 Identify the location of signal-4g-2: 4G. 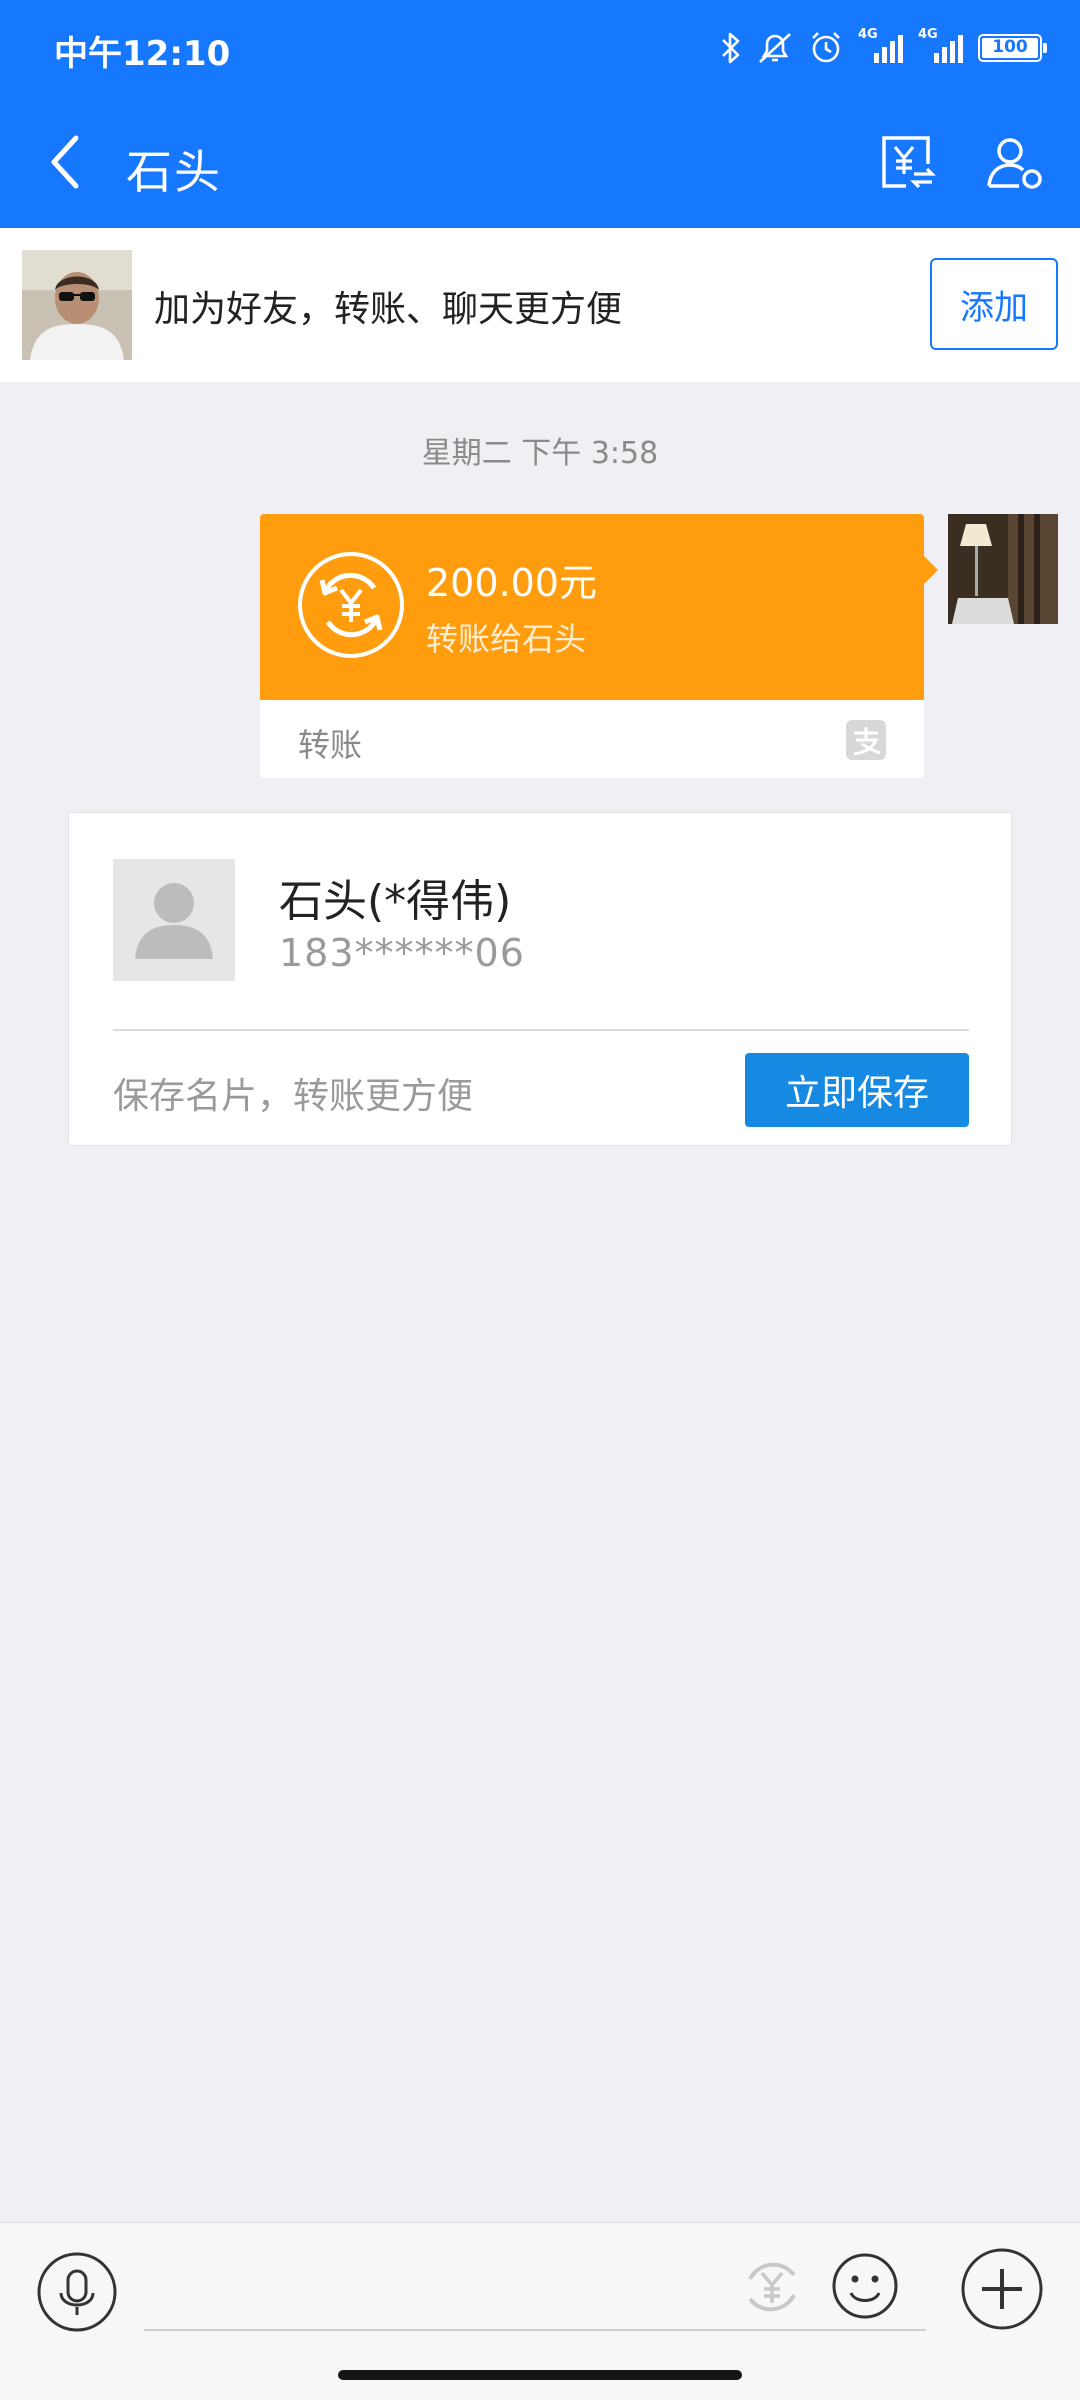
(941, 46).